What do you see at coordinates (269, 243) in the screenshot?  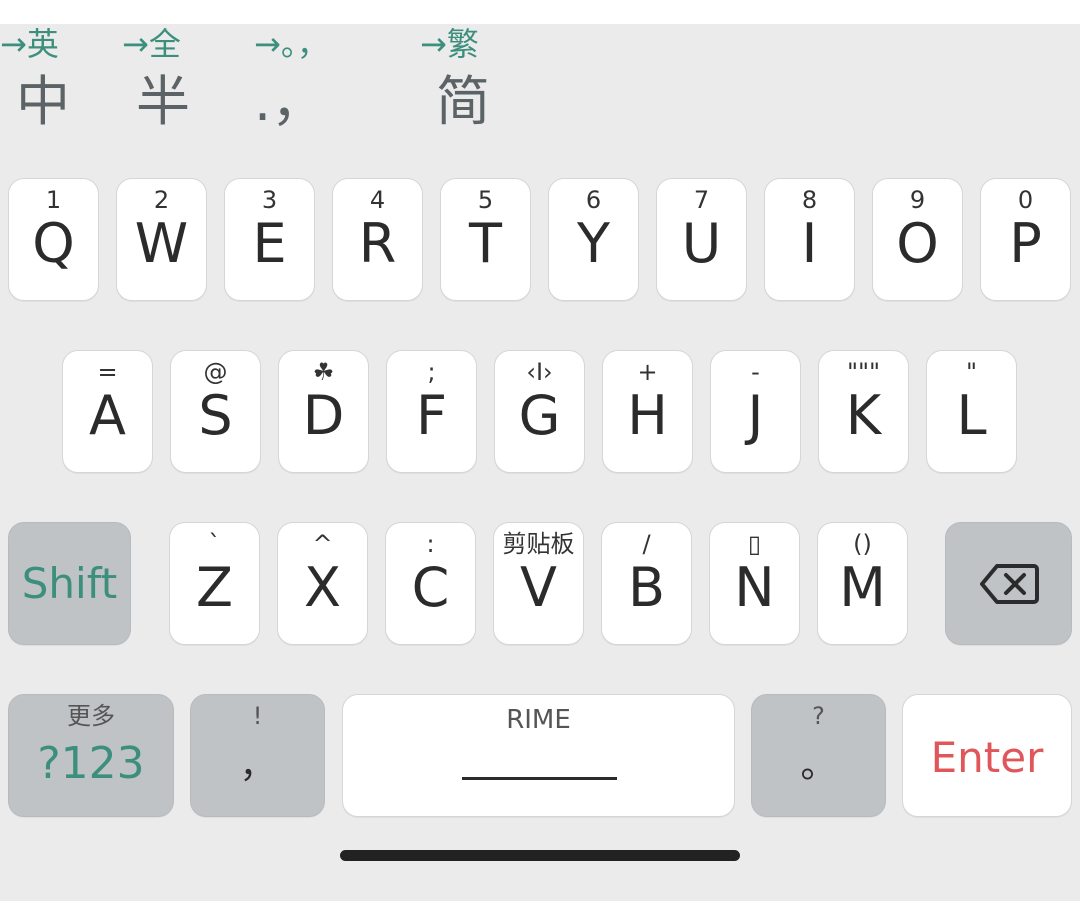 I see `key-e-label: E` at bounding box center [269, 243].